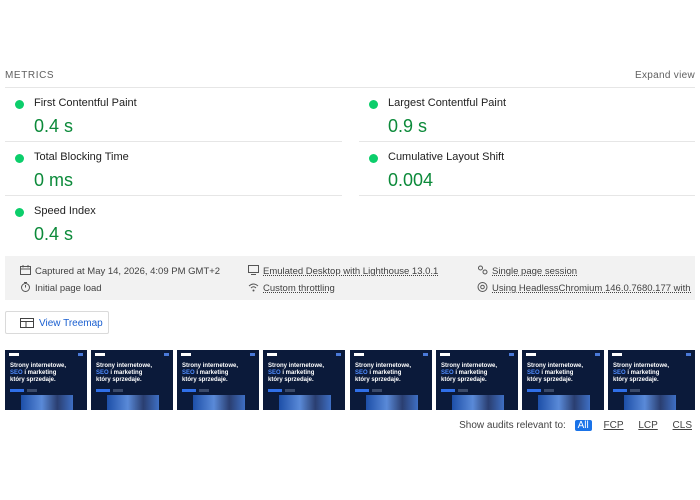  I want to click on session-info: Single page session, so click(584, 271).